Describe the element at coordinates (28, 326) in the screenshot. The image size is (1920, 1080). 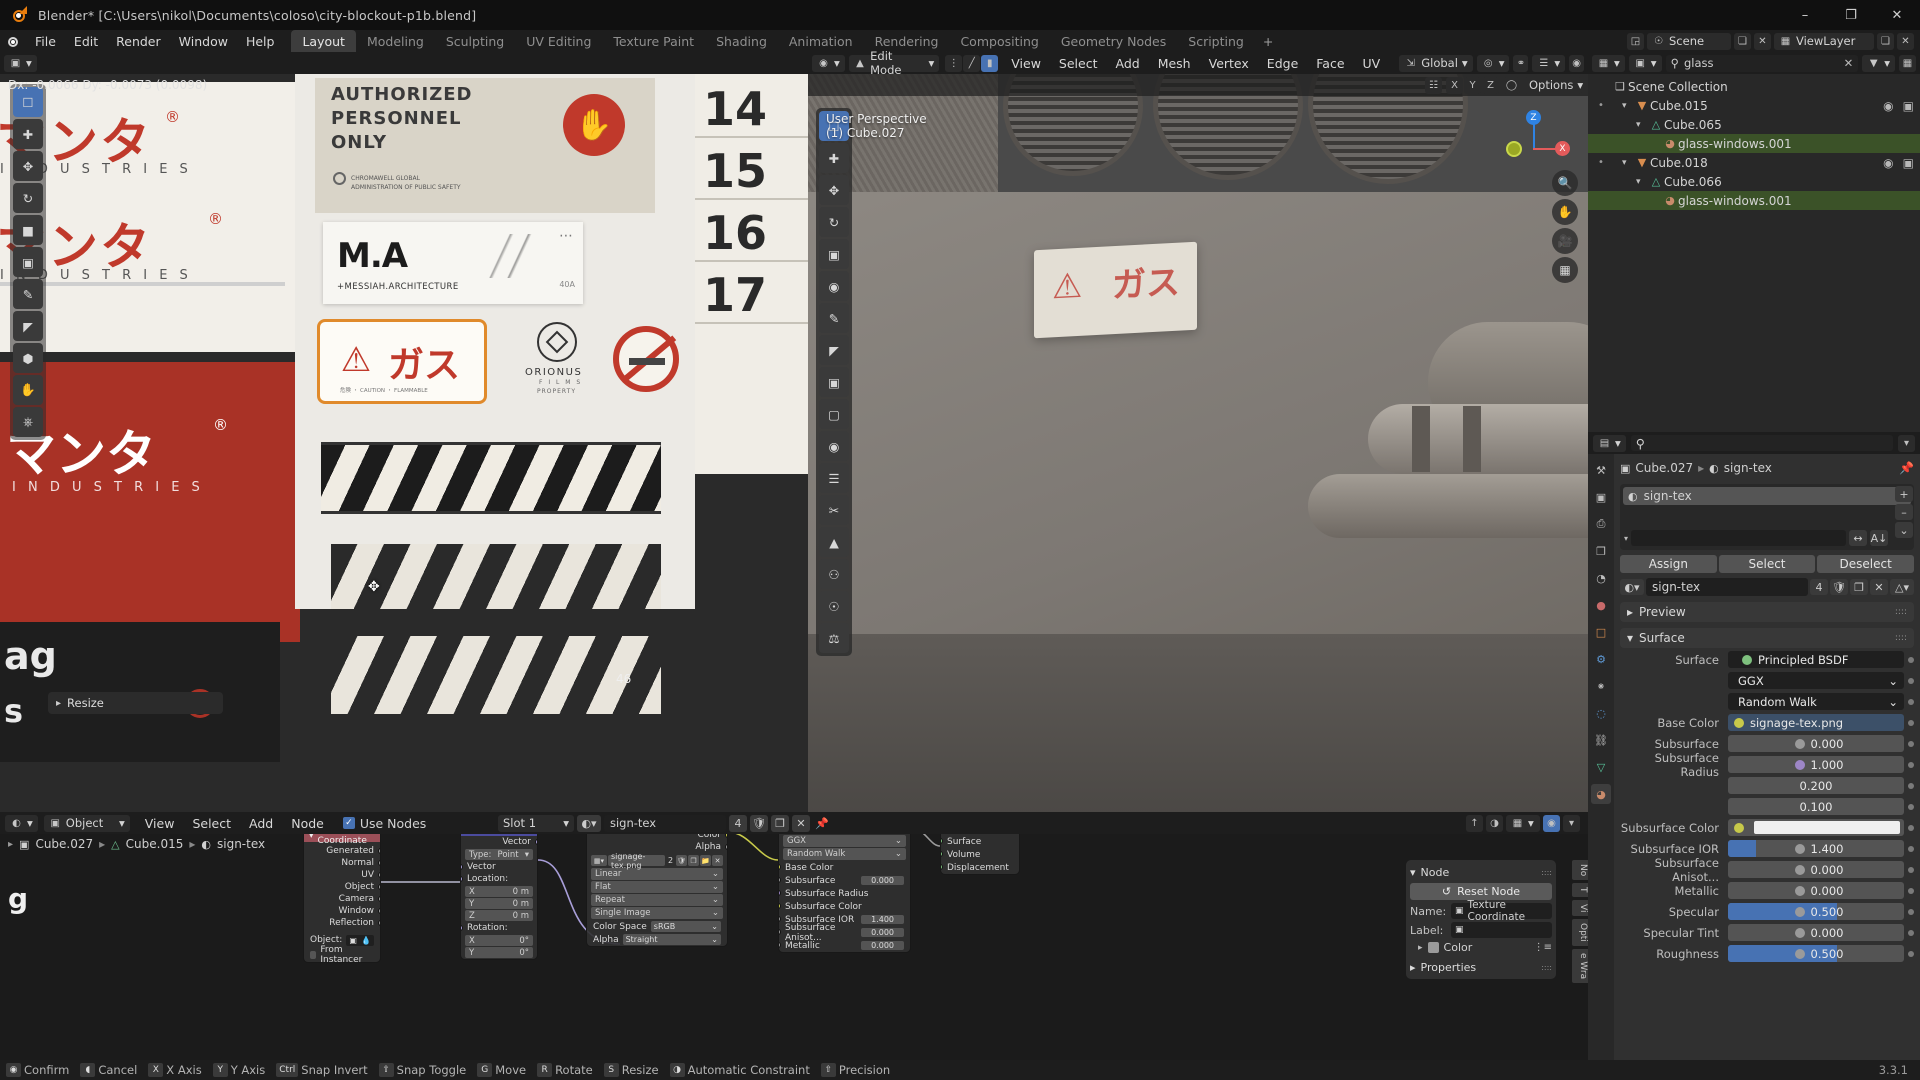
I see `measure-tool: ◤` at that location.